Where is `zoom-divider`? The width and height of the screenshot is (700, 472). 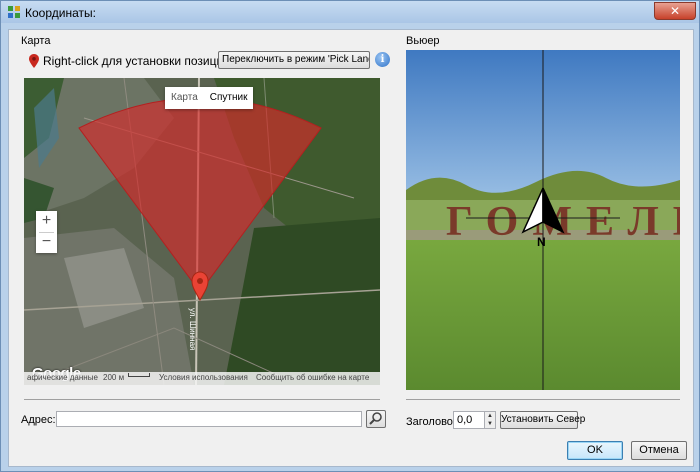 zoom-divider is located at coordinates (46, 232).